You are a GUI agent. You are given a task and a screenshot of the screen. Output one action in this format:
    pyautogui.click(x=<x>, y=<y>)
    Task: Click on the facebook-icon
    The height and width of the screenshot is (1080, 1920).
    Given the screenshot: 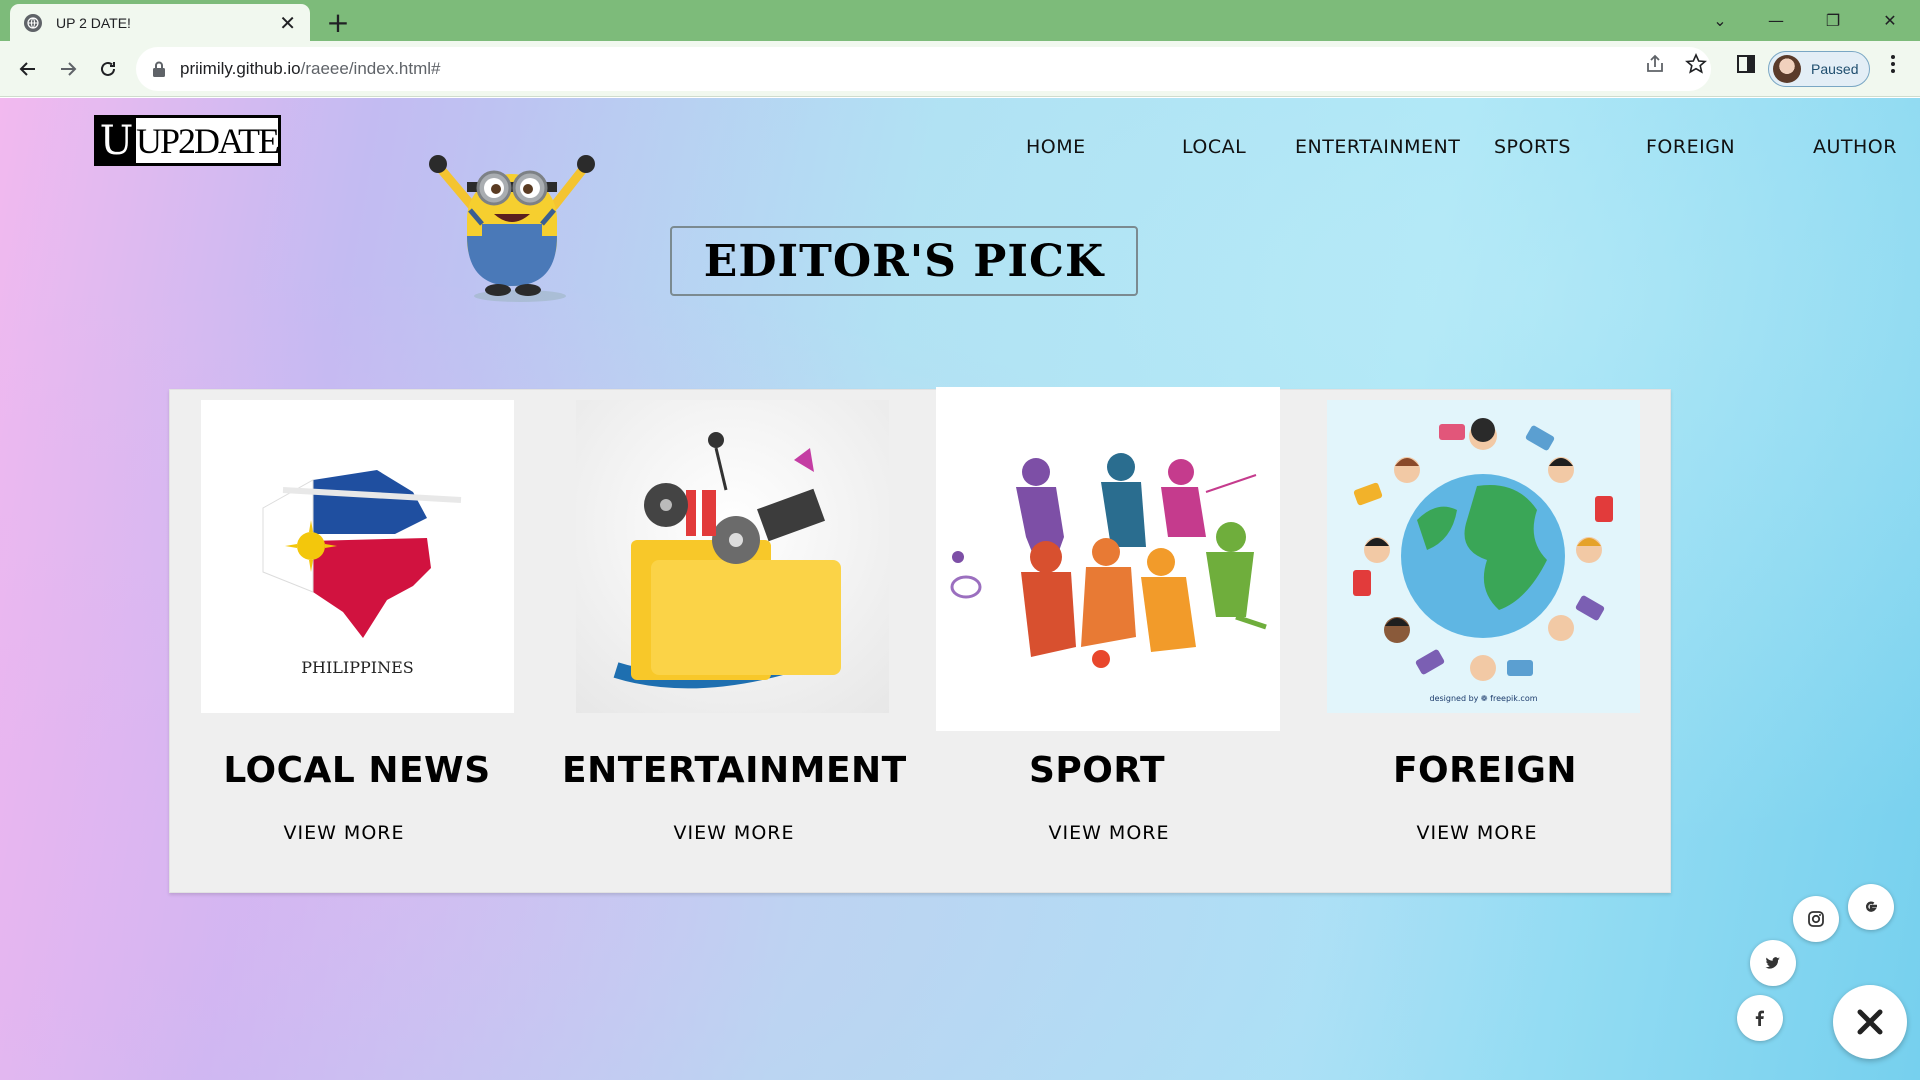 What is the action you would take?
    pyautogui.click(x=1759, y=1018)
    